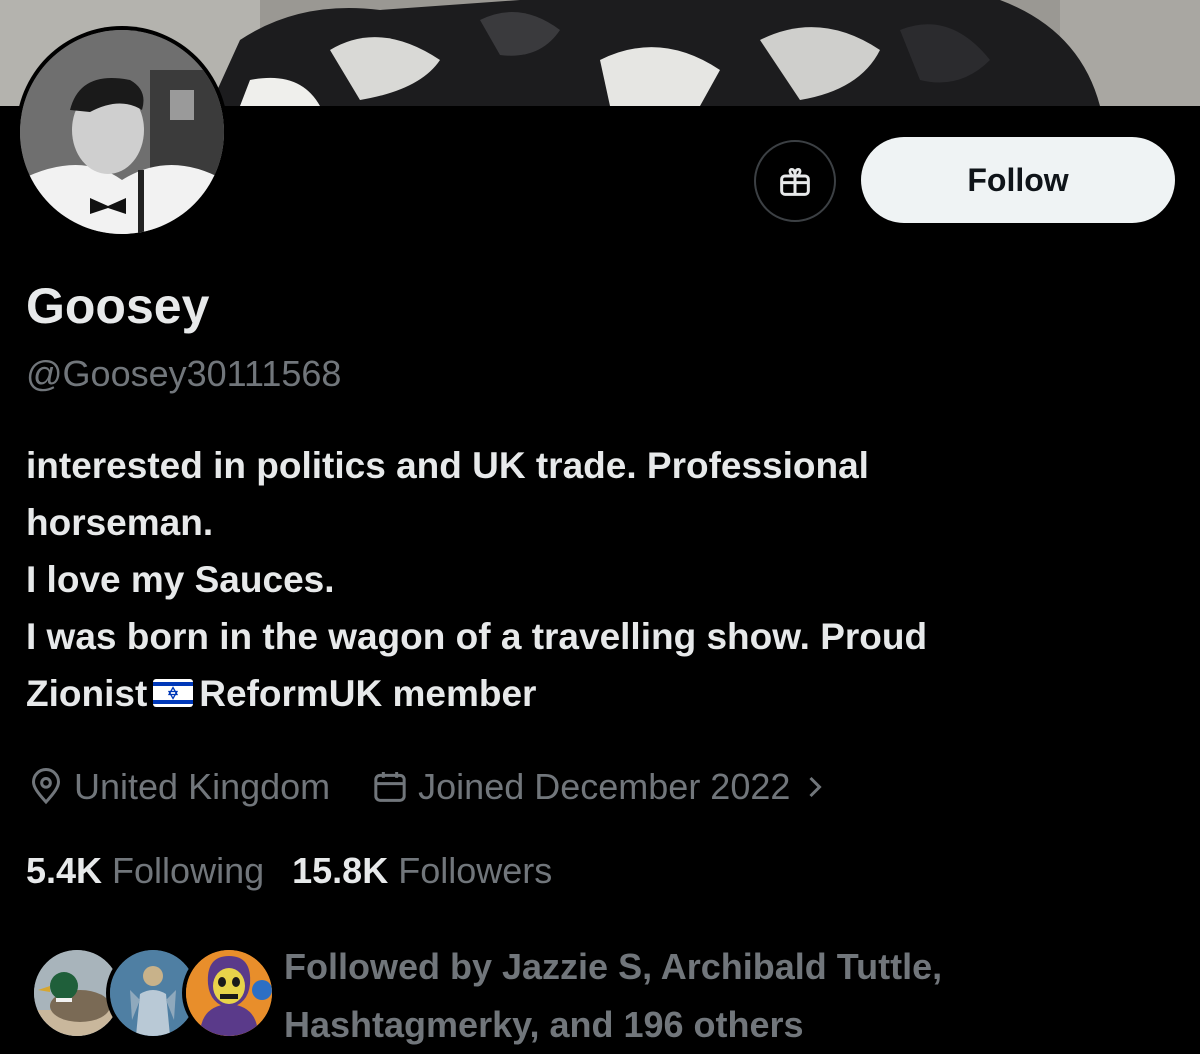 The height and width of the screenshot is (1054, 1200). Describe the element at coordinates (601, 693) in the screenshot. I see `bio-line: Zionist ReformUK member` at that location.